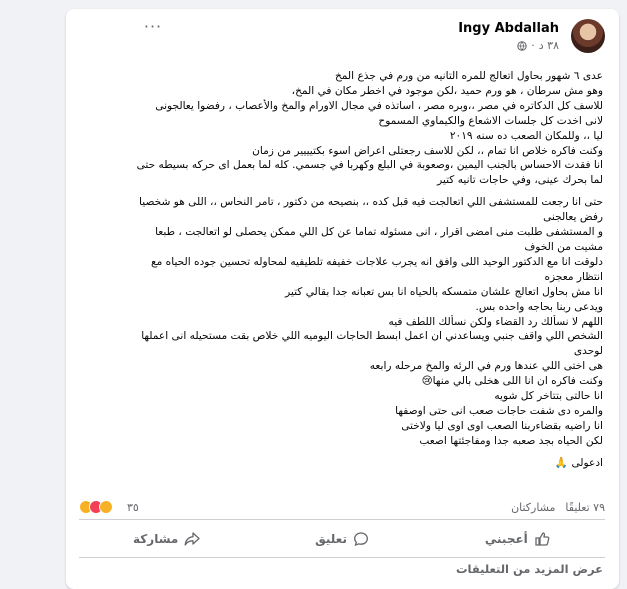 The height and width of the screenshot is (589, 627). I want to click on post-body-line: لكن الحياه بجد صعبه جدا ومفاجئتها اصعب, so click(511, 440).